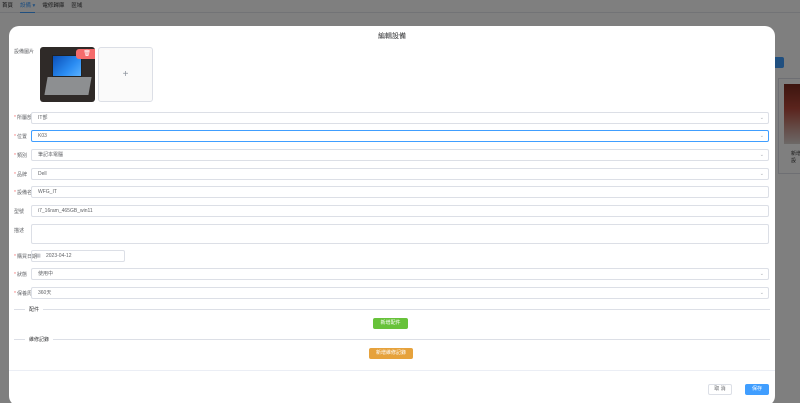 Image resolution: width=800 pixels, height=403 pixels. I want to click on maintenance-label: 維修記錄, so click(39, 339).